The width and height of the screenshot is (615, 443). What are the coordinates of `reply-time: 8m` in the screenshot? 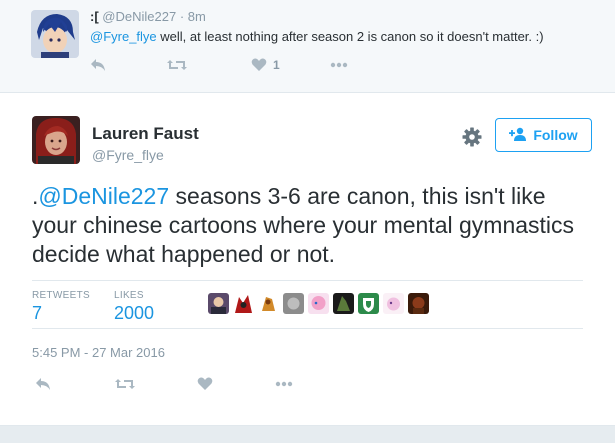 It's located at (197, 16).